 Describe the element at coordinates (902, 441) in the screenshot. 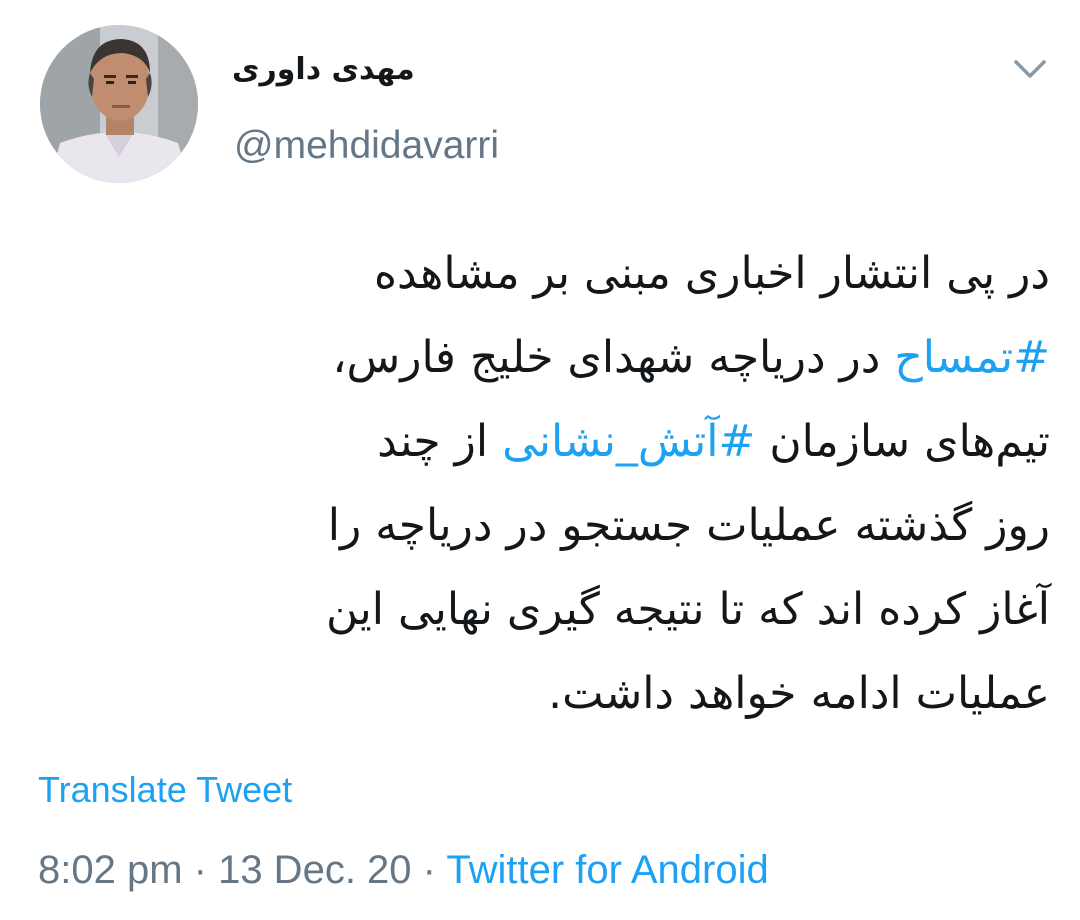

I see `tweet-text-segment: تیم‌های سازمان` at that location.